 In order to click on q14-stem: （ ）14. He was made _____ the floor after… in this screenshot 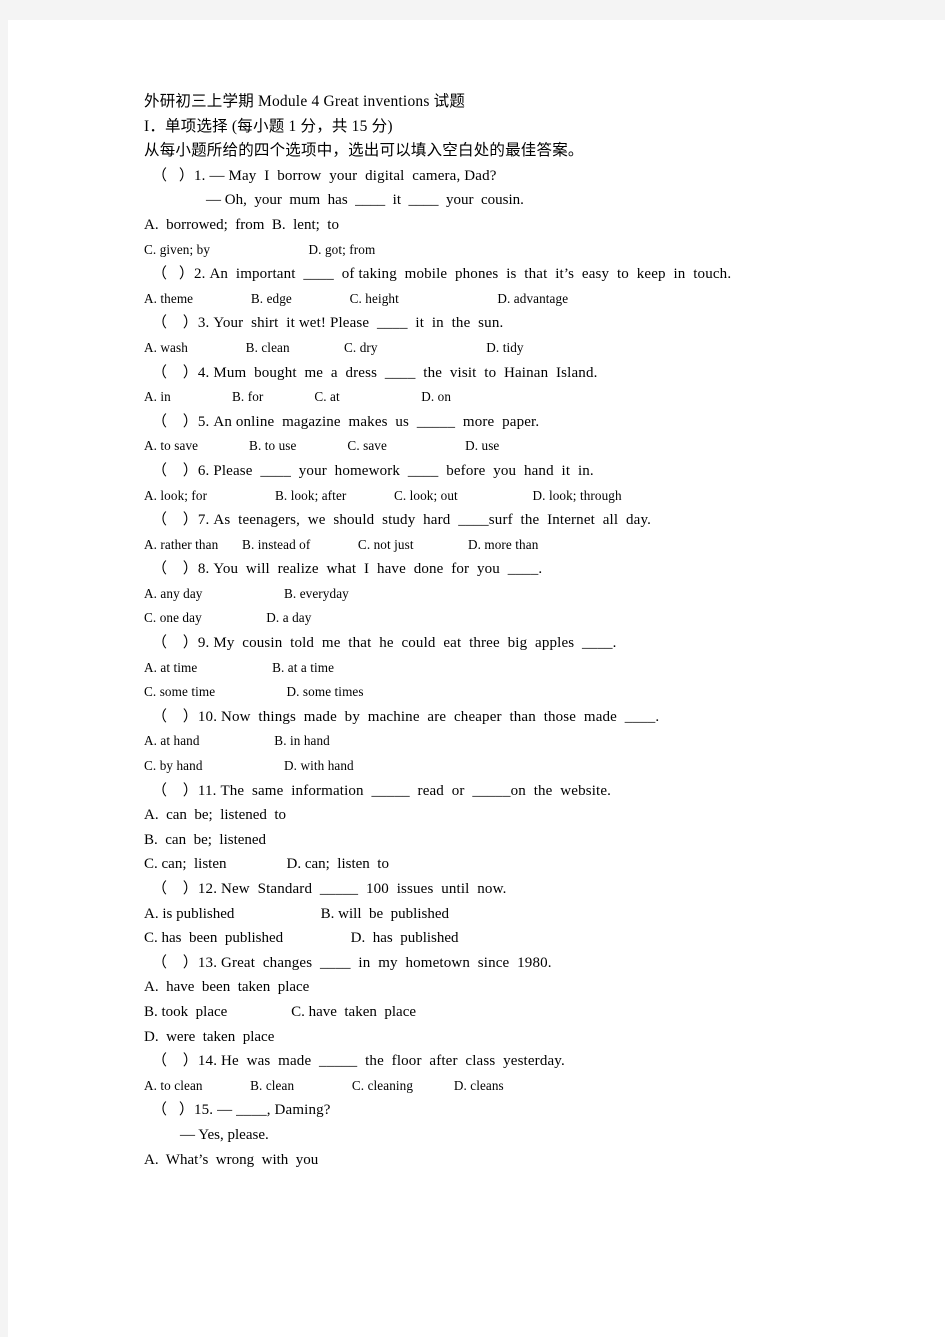, I will do `click(358, 1061)`.